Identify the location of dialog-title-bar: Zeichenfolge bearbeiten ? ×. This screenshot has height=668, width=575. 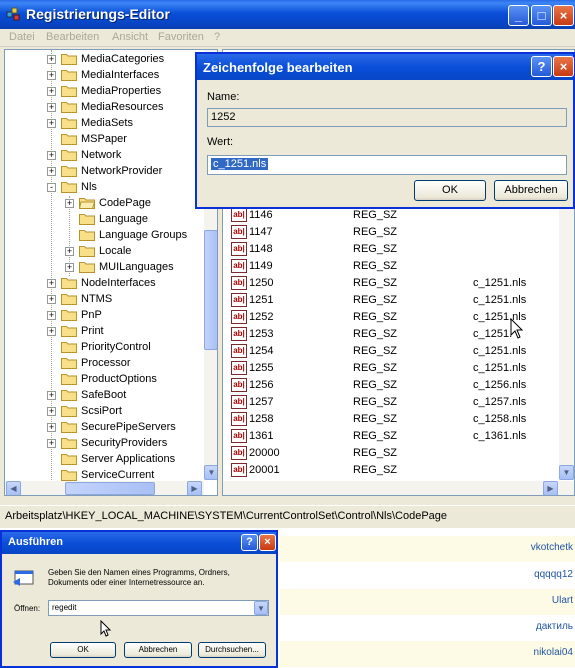
(385, 67).